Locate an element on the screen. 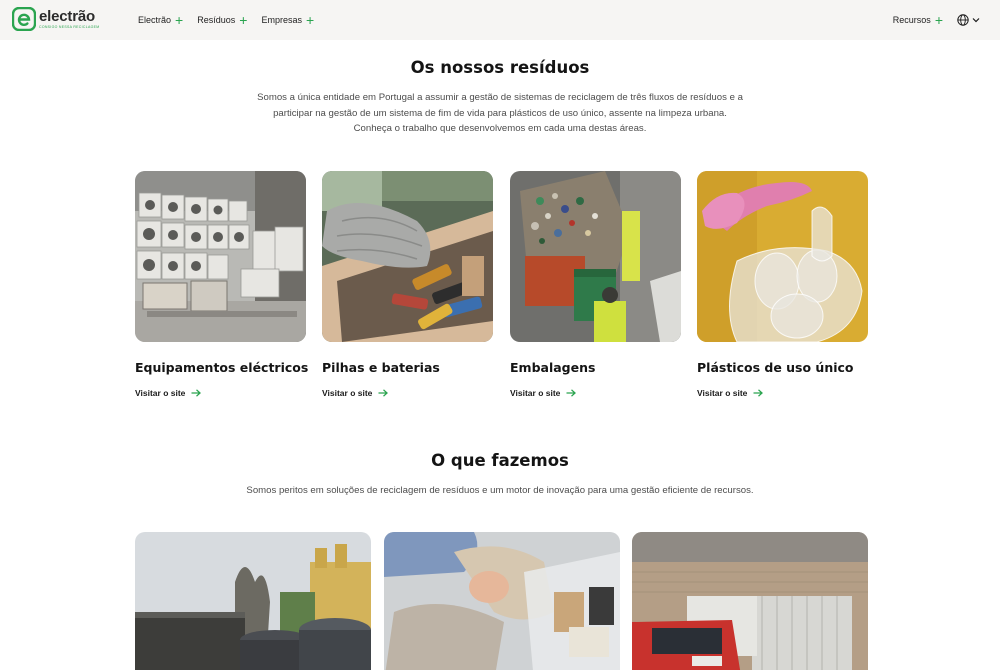  language-selector is located at coordinates (968, 20).